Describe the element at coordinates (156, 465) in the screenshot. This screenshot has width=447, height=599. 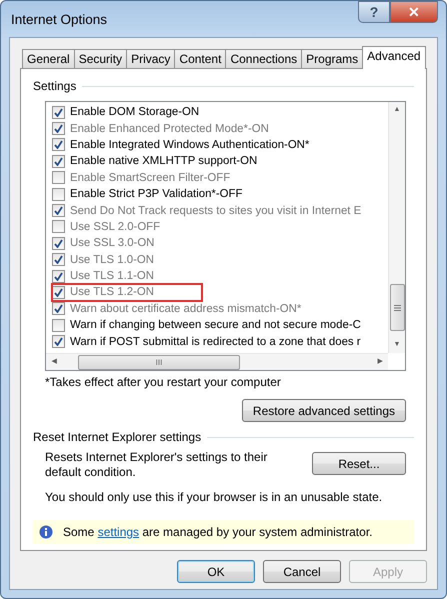
I see `description-text: Resets Internet Explorer's settings to their default condition.` at that location.